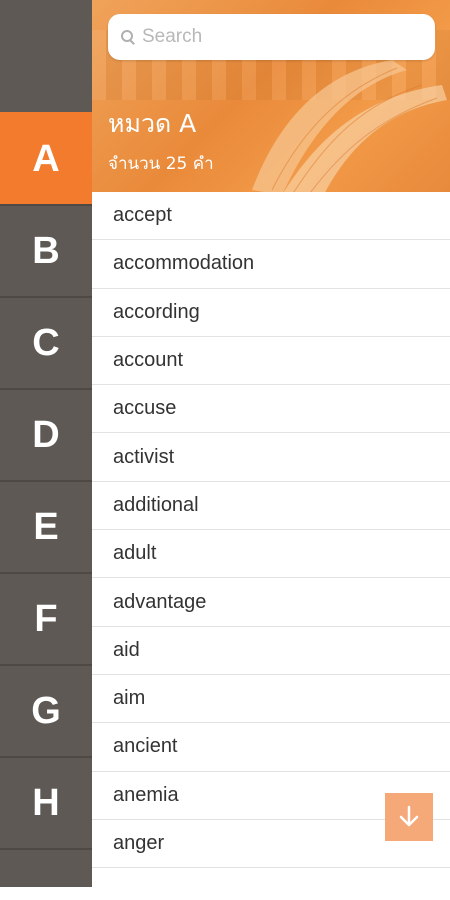 Image resolution: width=450 pixels, height=900 pixels. Describe the element at coordinates (152, 123) in the screenshot. I see `category-title: หมวด A` at that location.